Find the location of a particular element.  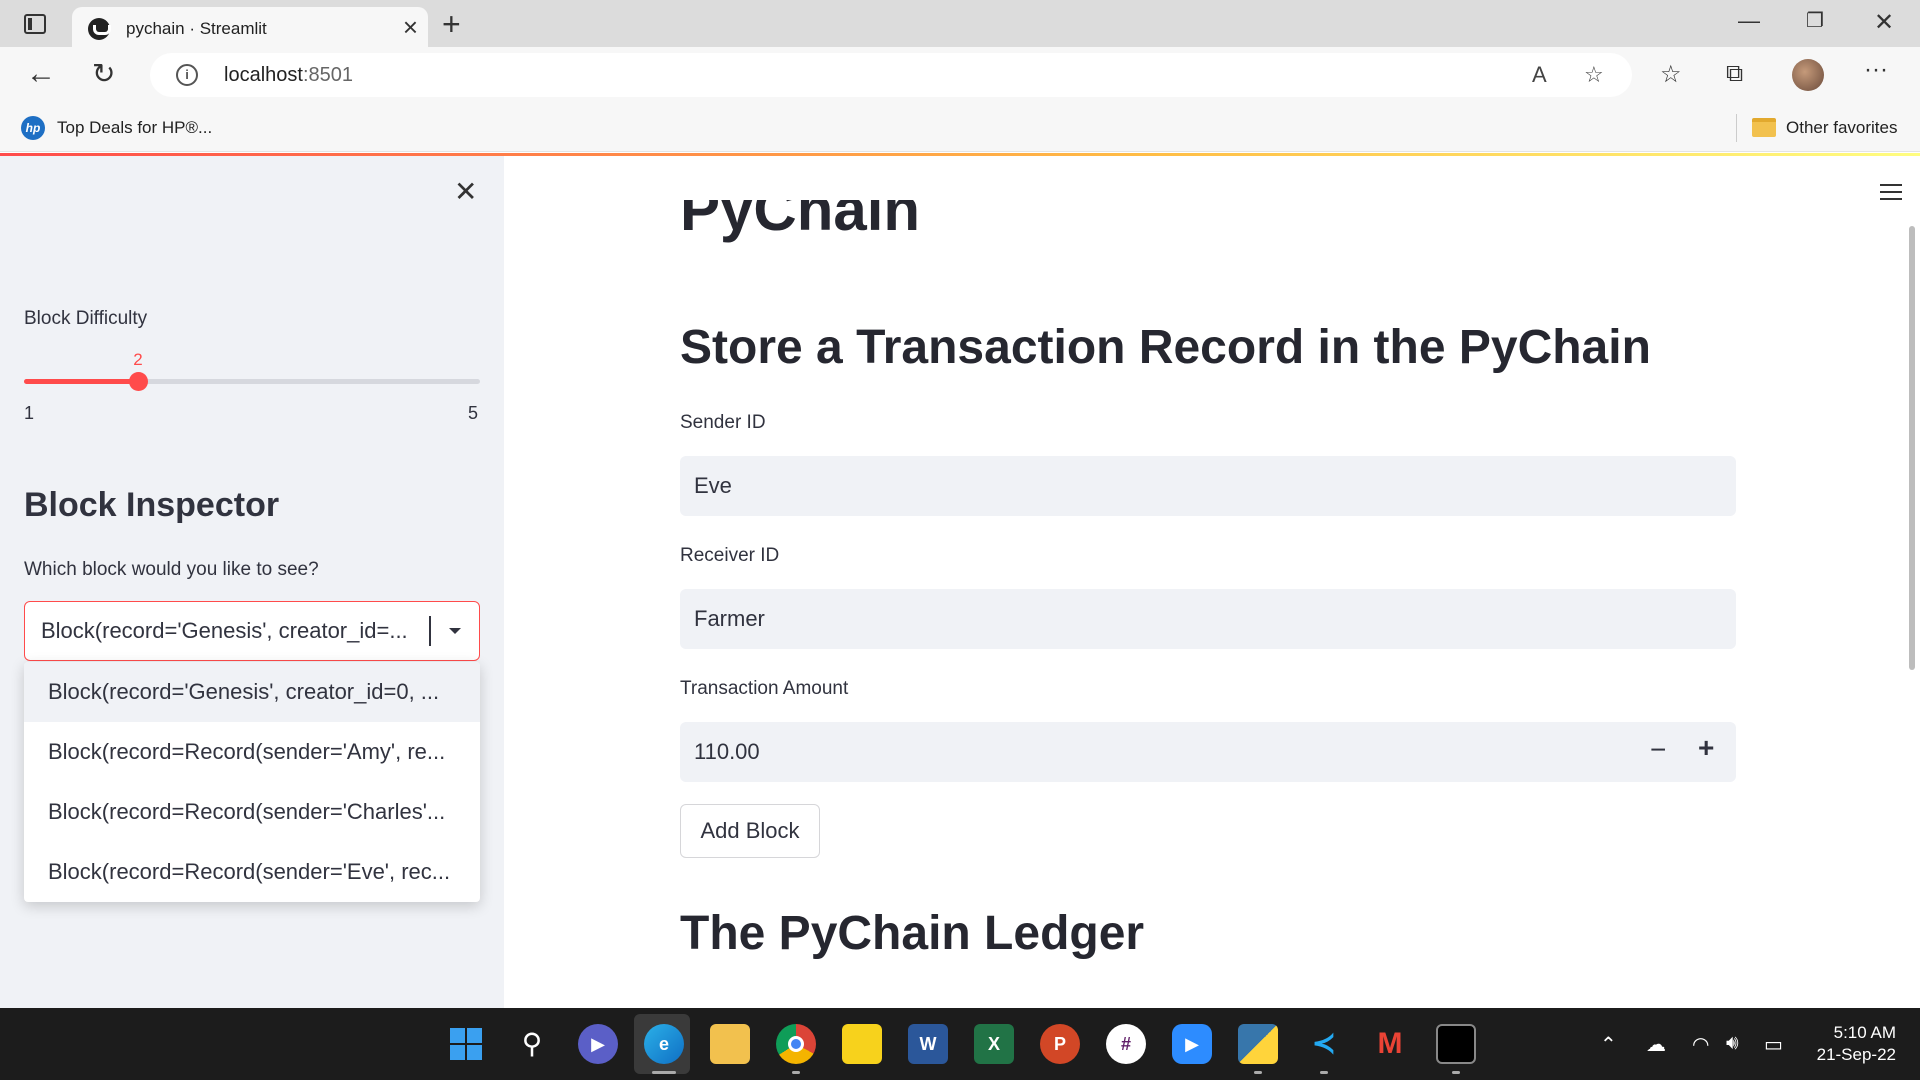

tab-actions-icon is located at coordinates (35, 24).